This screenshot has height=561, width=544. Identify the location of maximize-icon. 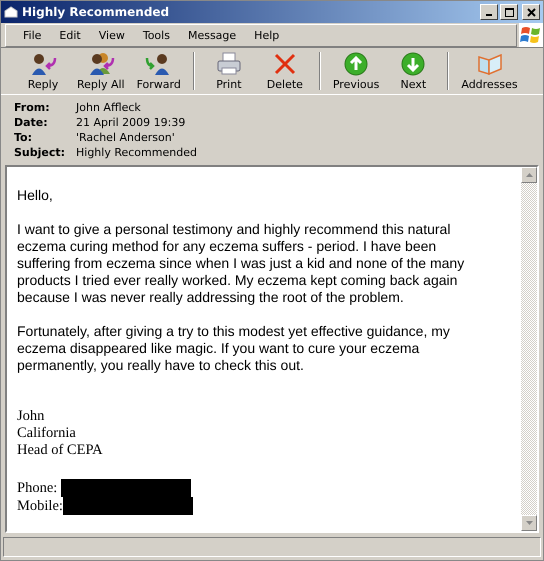
(509, 12).